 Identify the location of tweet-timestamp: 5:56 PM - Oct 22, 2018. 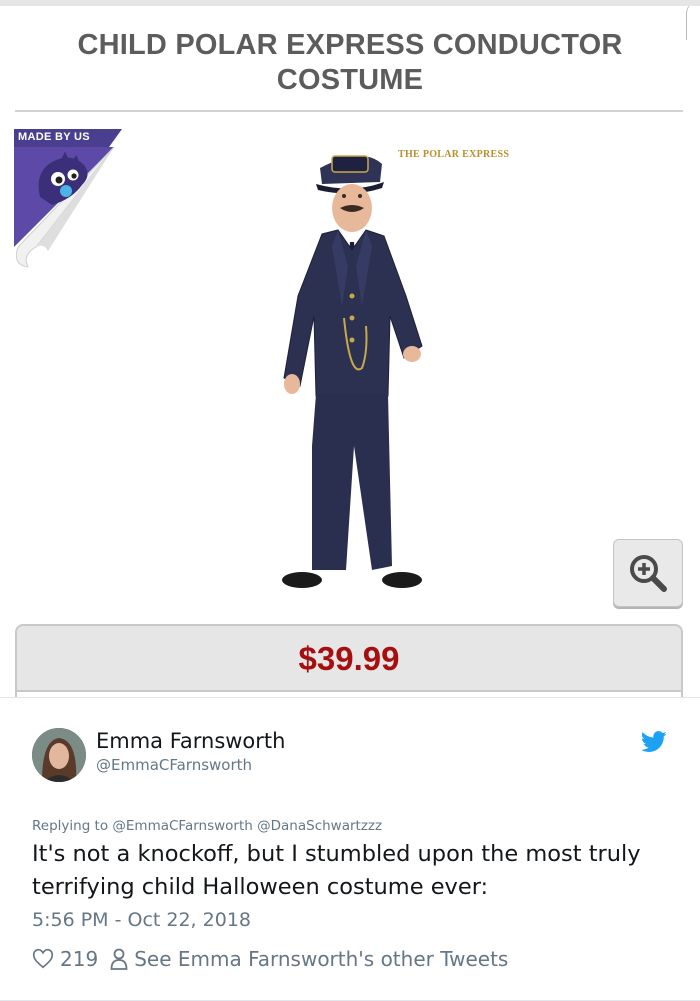
(141, 920).